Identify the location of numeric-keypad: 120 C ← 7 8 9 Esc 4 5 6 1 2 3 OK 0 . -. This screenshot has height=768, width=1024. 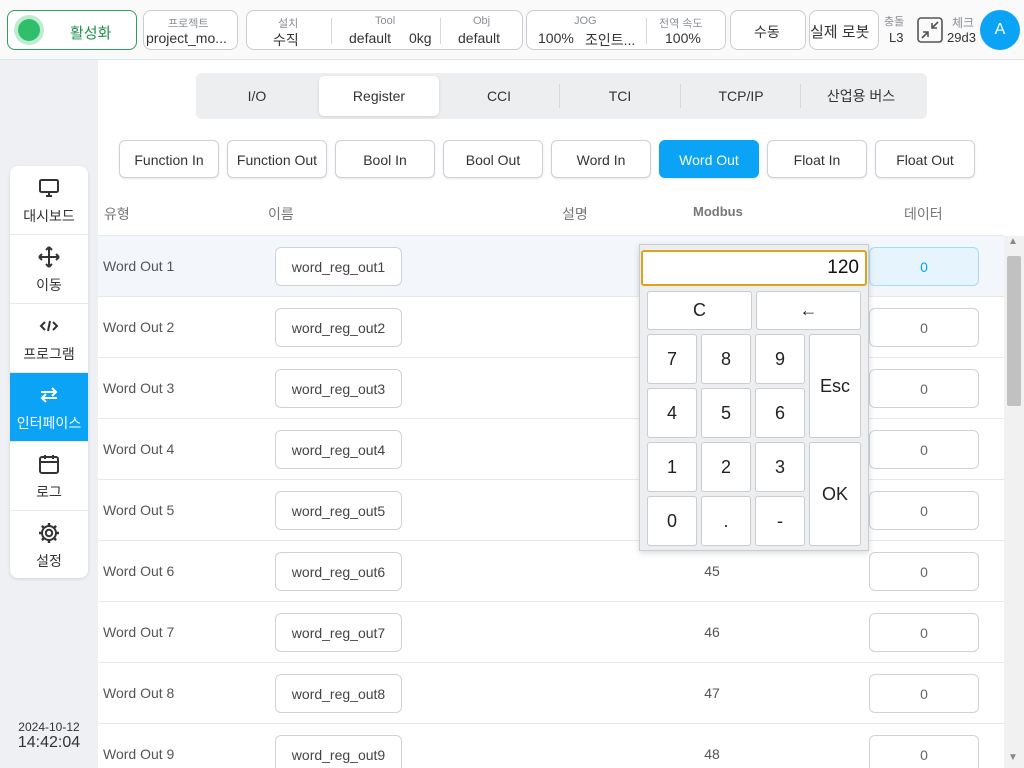
(754, 397).